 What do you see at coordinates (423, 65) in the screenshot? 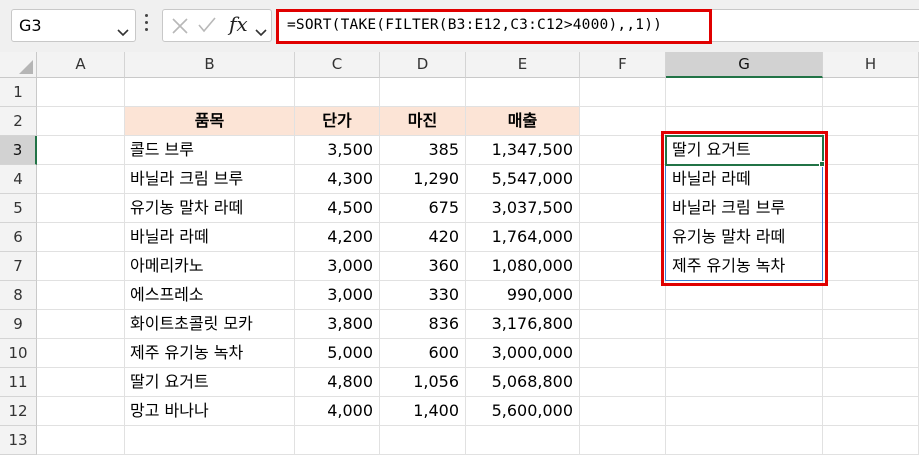
I see `column-header-d: D` at bounding box center [423, 65].